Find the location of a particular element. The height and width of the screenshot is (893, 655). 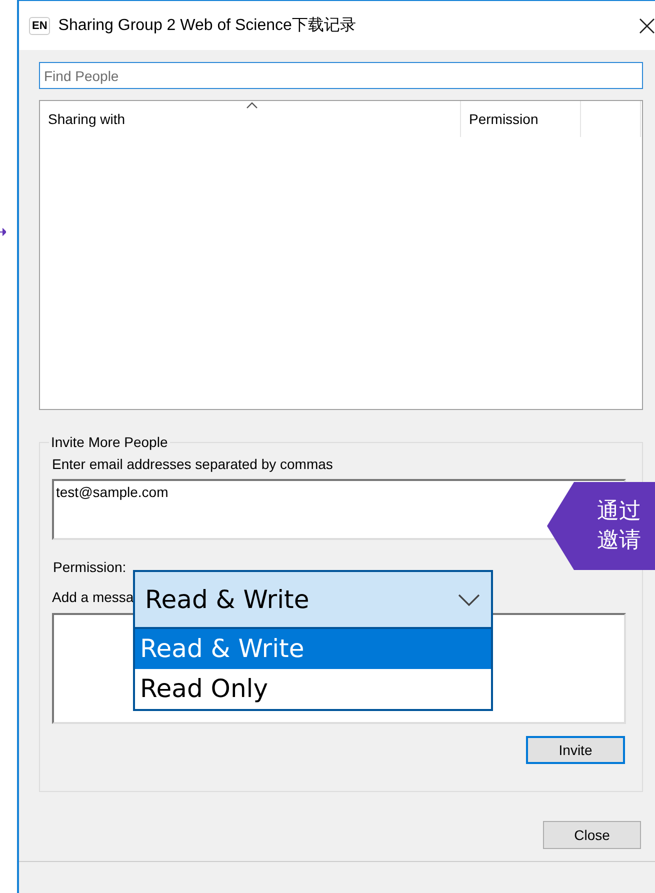

message-label: Add a messa is located at coordinates (93, 597).